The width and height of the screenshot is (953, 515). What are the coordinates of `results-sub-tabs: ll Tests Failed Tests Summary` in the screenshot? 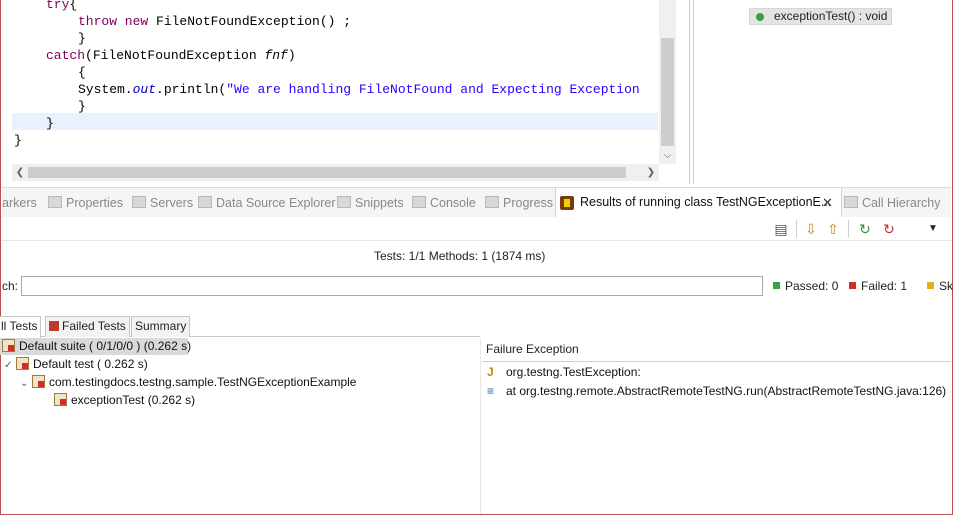 It's located at (240, 326).